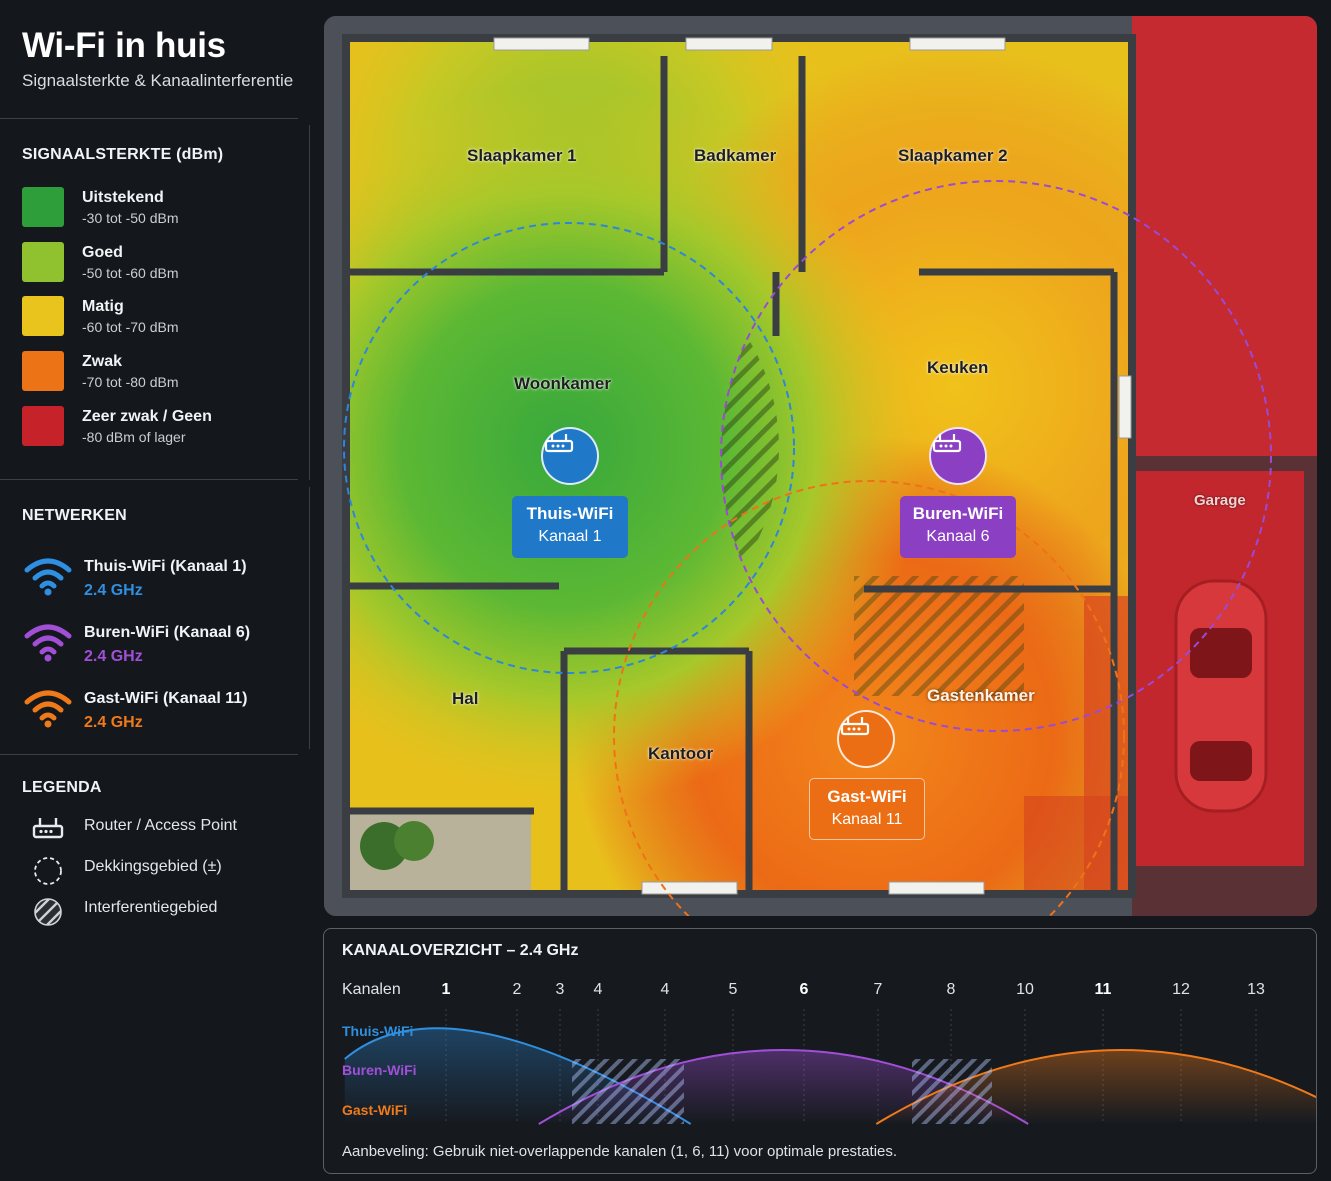 The height and width of the screenshot is (1181, 1331). What do you see at coordinates (164, 647) in the screenshot?
I see `network-item-buren: Buren-WiFi (Kanaal 6) 2.4 GHz` at bounding box center [164, 647].